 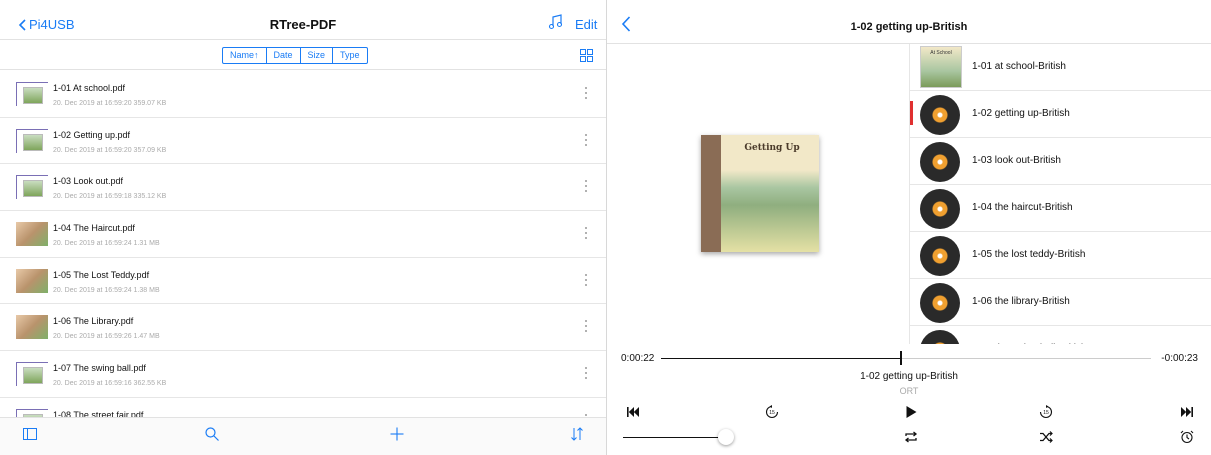 What do you see at coordinates (760, 193) in the screenshot?
I see `album-cover: Getting Up` at bounding box center [760, 193].